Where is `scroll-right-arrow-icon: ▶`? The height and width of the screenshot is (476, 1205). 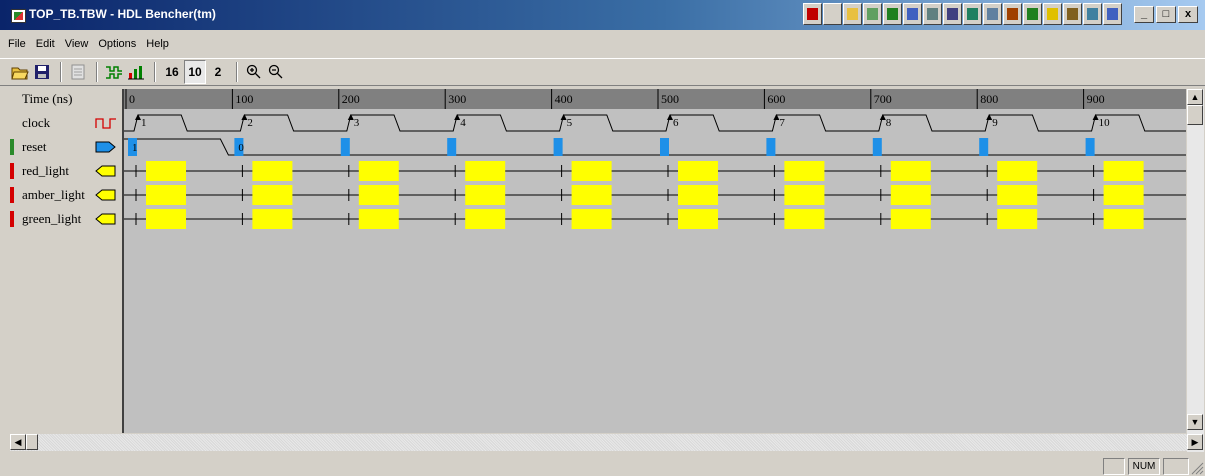 scroll-right-arrow-icon: ▶ is located at coordinates (1195, 442).